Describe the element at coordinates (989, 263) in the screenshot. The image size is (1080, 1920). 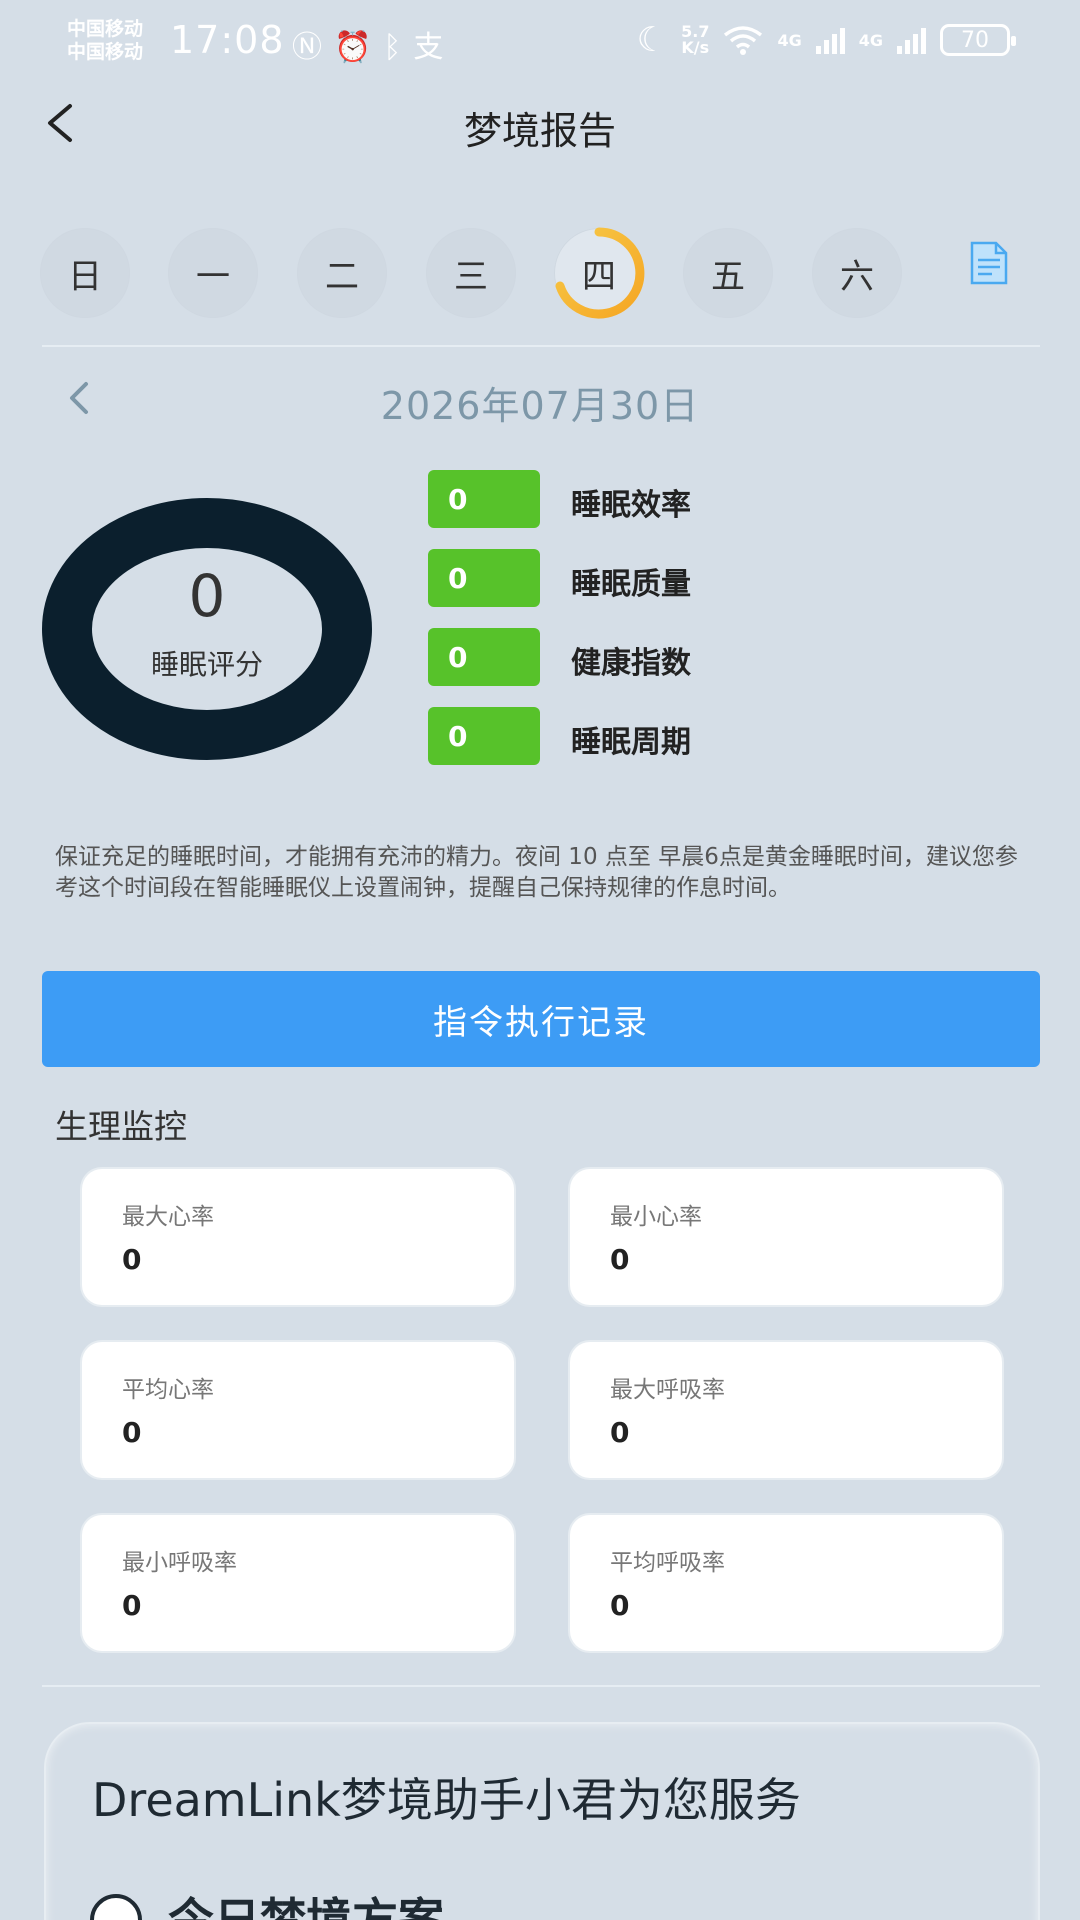
I see `report-document-icon` at that location.